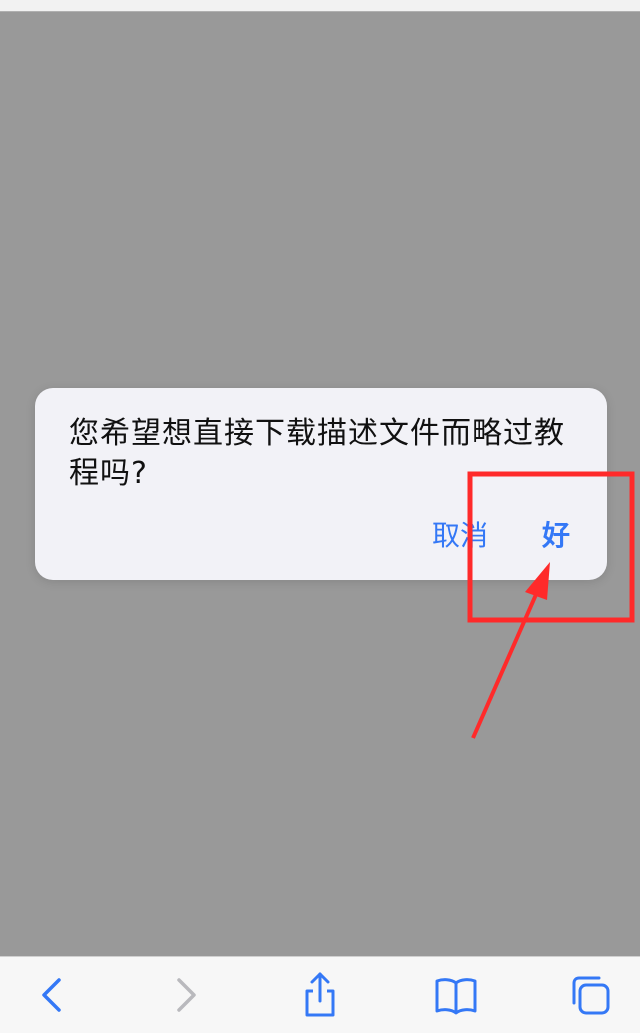 The image size is (640, 1033). I want to click on top-bar-edge, so click(320, 6).